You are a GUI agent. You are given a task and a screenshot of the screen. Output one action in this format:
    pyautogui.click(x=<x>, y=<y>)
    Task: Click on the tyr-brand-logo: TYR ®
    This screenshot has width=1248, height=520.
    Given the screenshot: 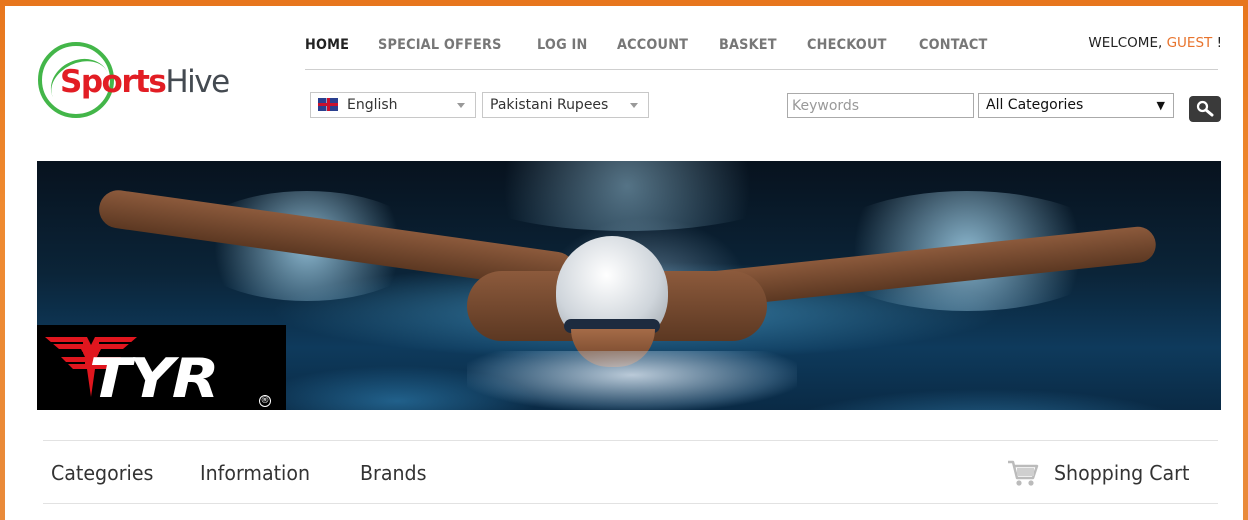 What is the action you would take?
    pyautogui.click(x=161, y=367)
    